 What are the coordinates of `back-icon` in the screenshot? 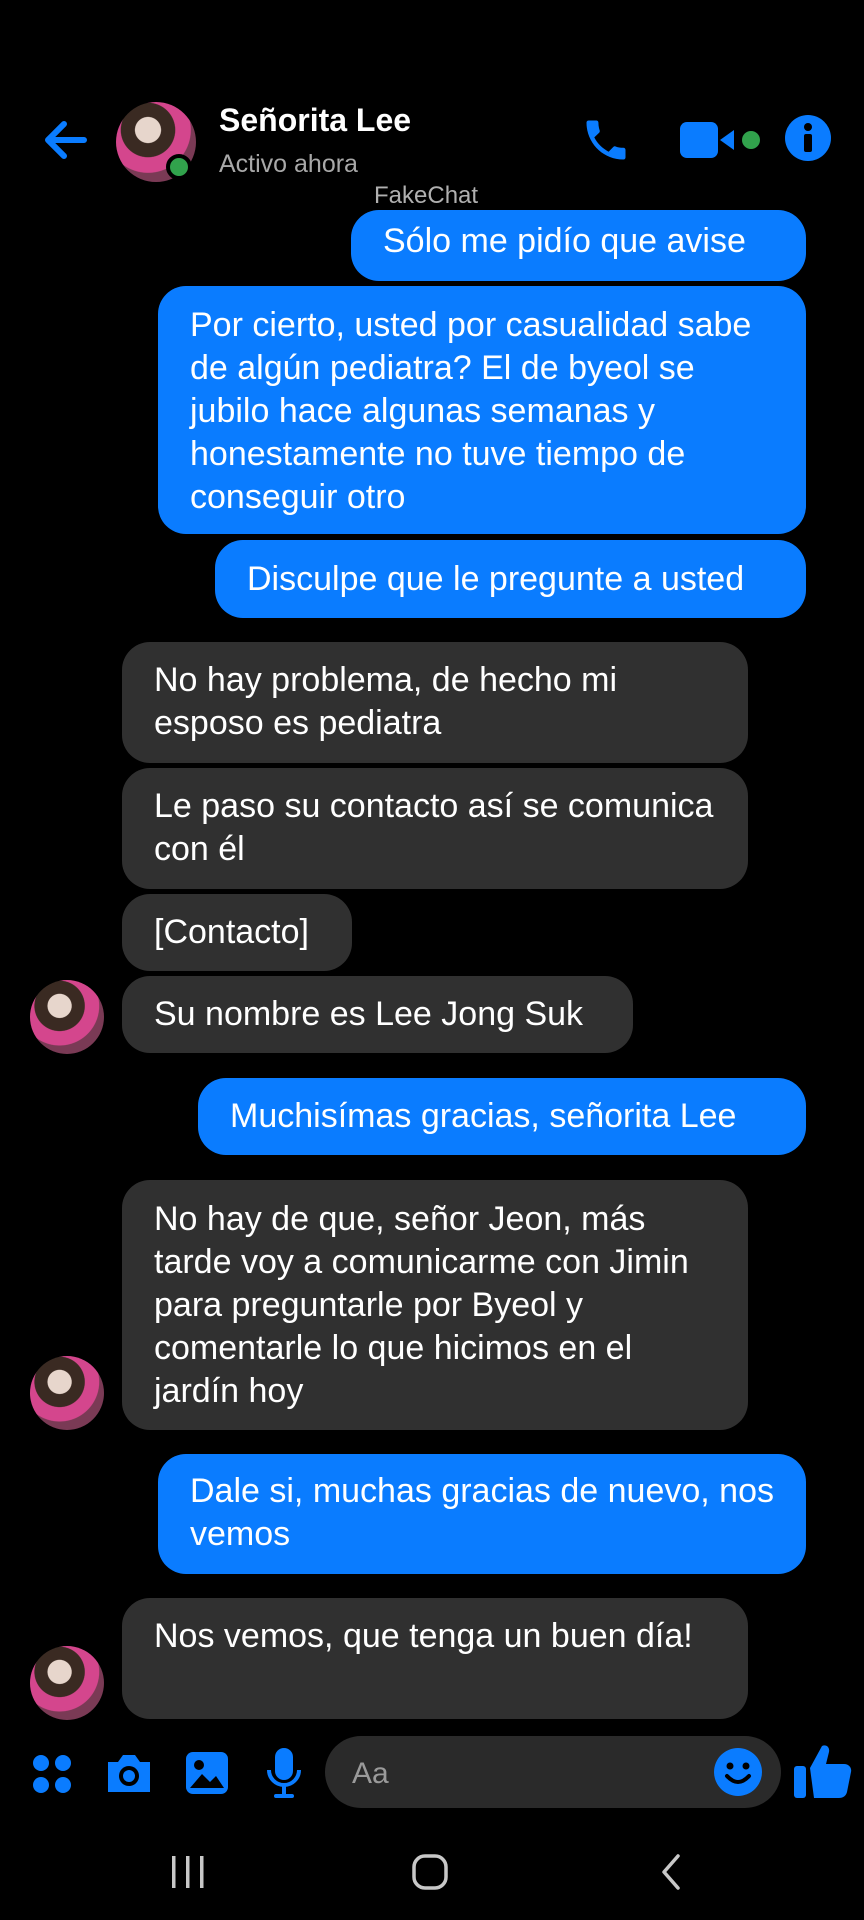 It's located at (671, 1872).